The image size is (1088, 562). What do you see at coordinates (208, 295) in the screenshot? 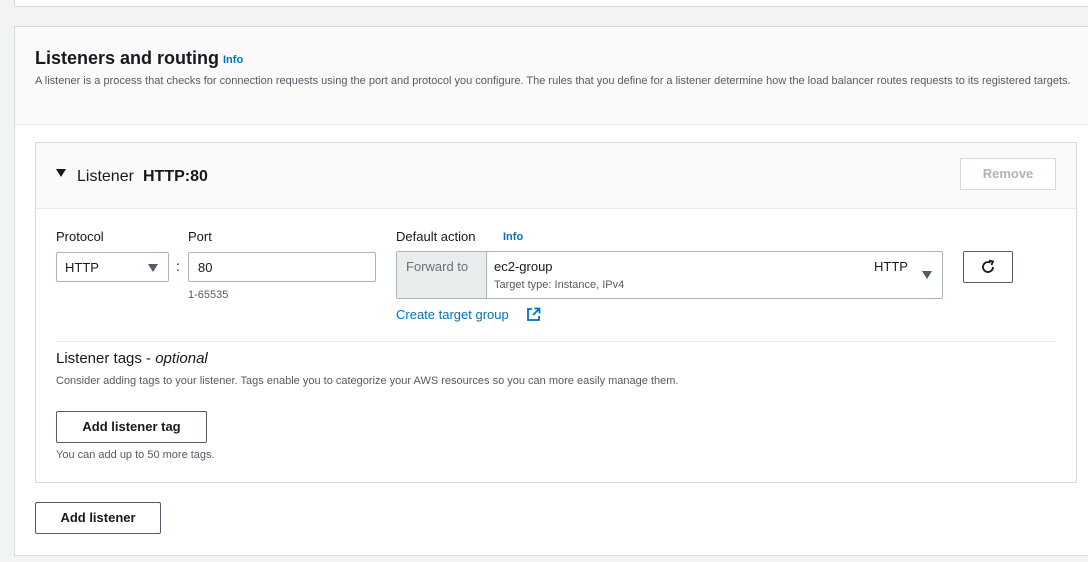
I see `port-range-hint: 1-65535` at bounding box center [208, 295].